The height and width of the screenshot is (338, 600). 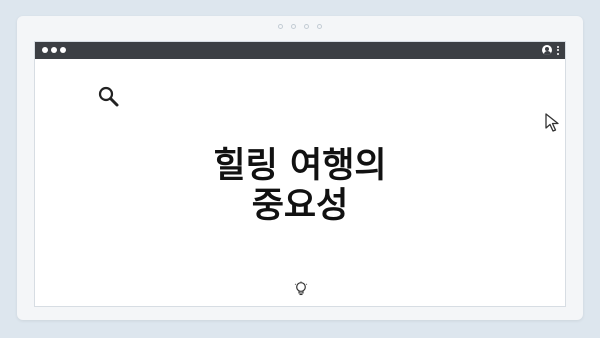 What do you see at coordinates (109, 97) in the screenshot?
I see `search-icon` at bounding box center [109, 97].